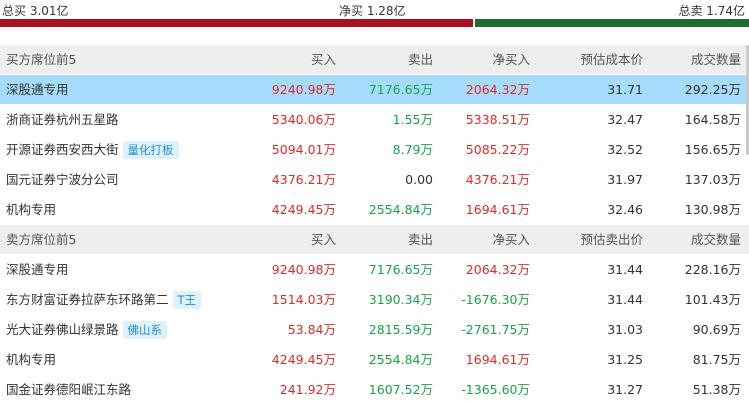  Describe the element at coordinates (495, 299) in the screenshot. I see `net-buy-amount: -1676.30万` at that location.